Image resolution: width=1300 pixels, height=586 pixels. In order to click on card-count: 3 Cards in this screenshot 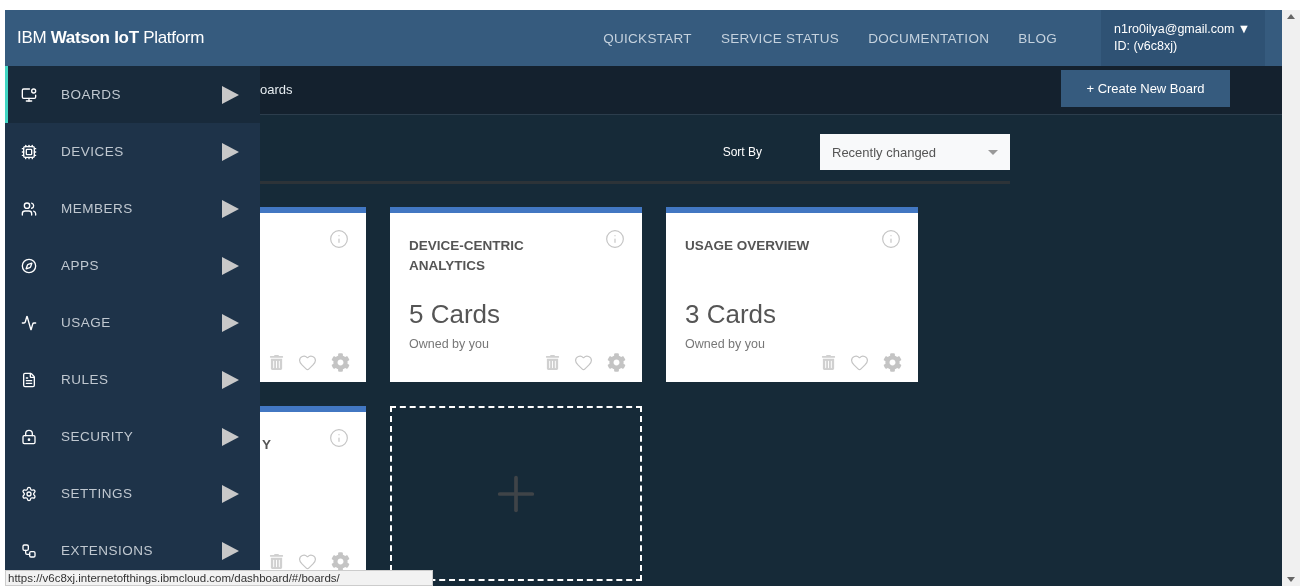, I will do `click(731, 314)`.